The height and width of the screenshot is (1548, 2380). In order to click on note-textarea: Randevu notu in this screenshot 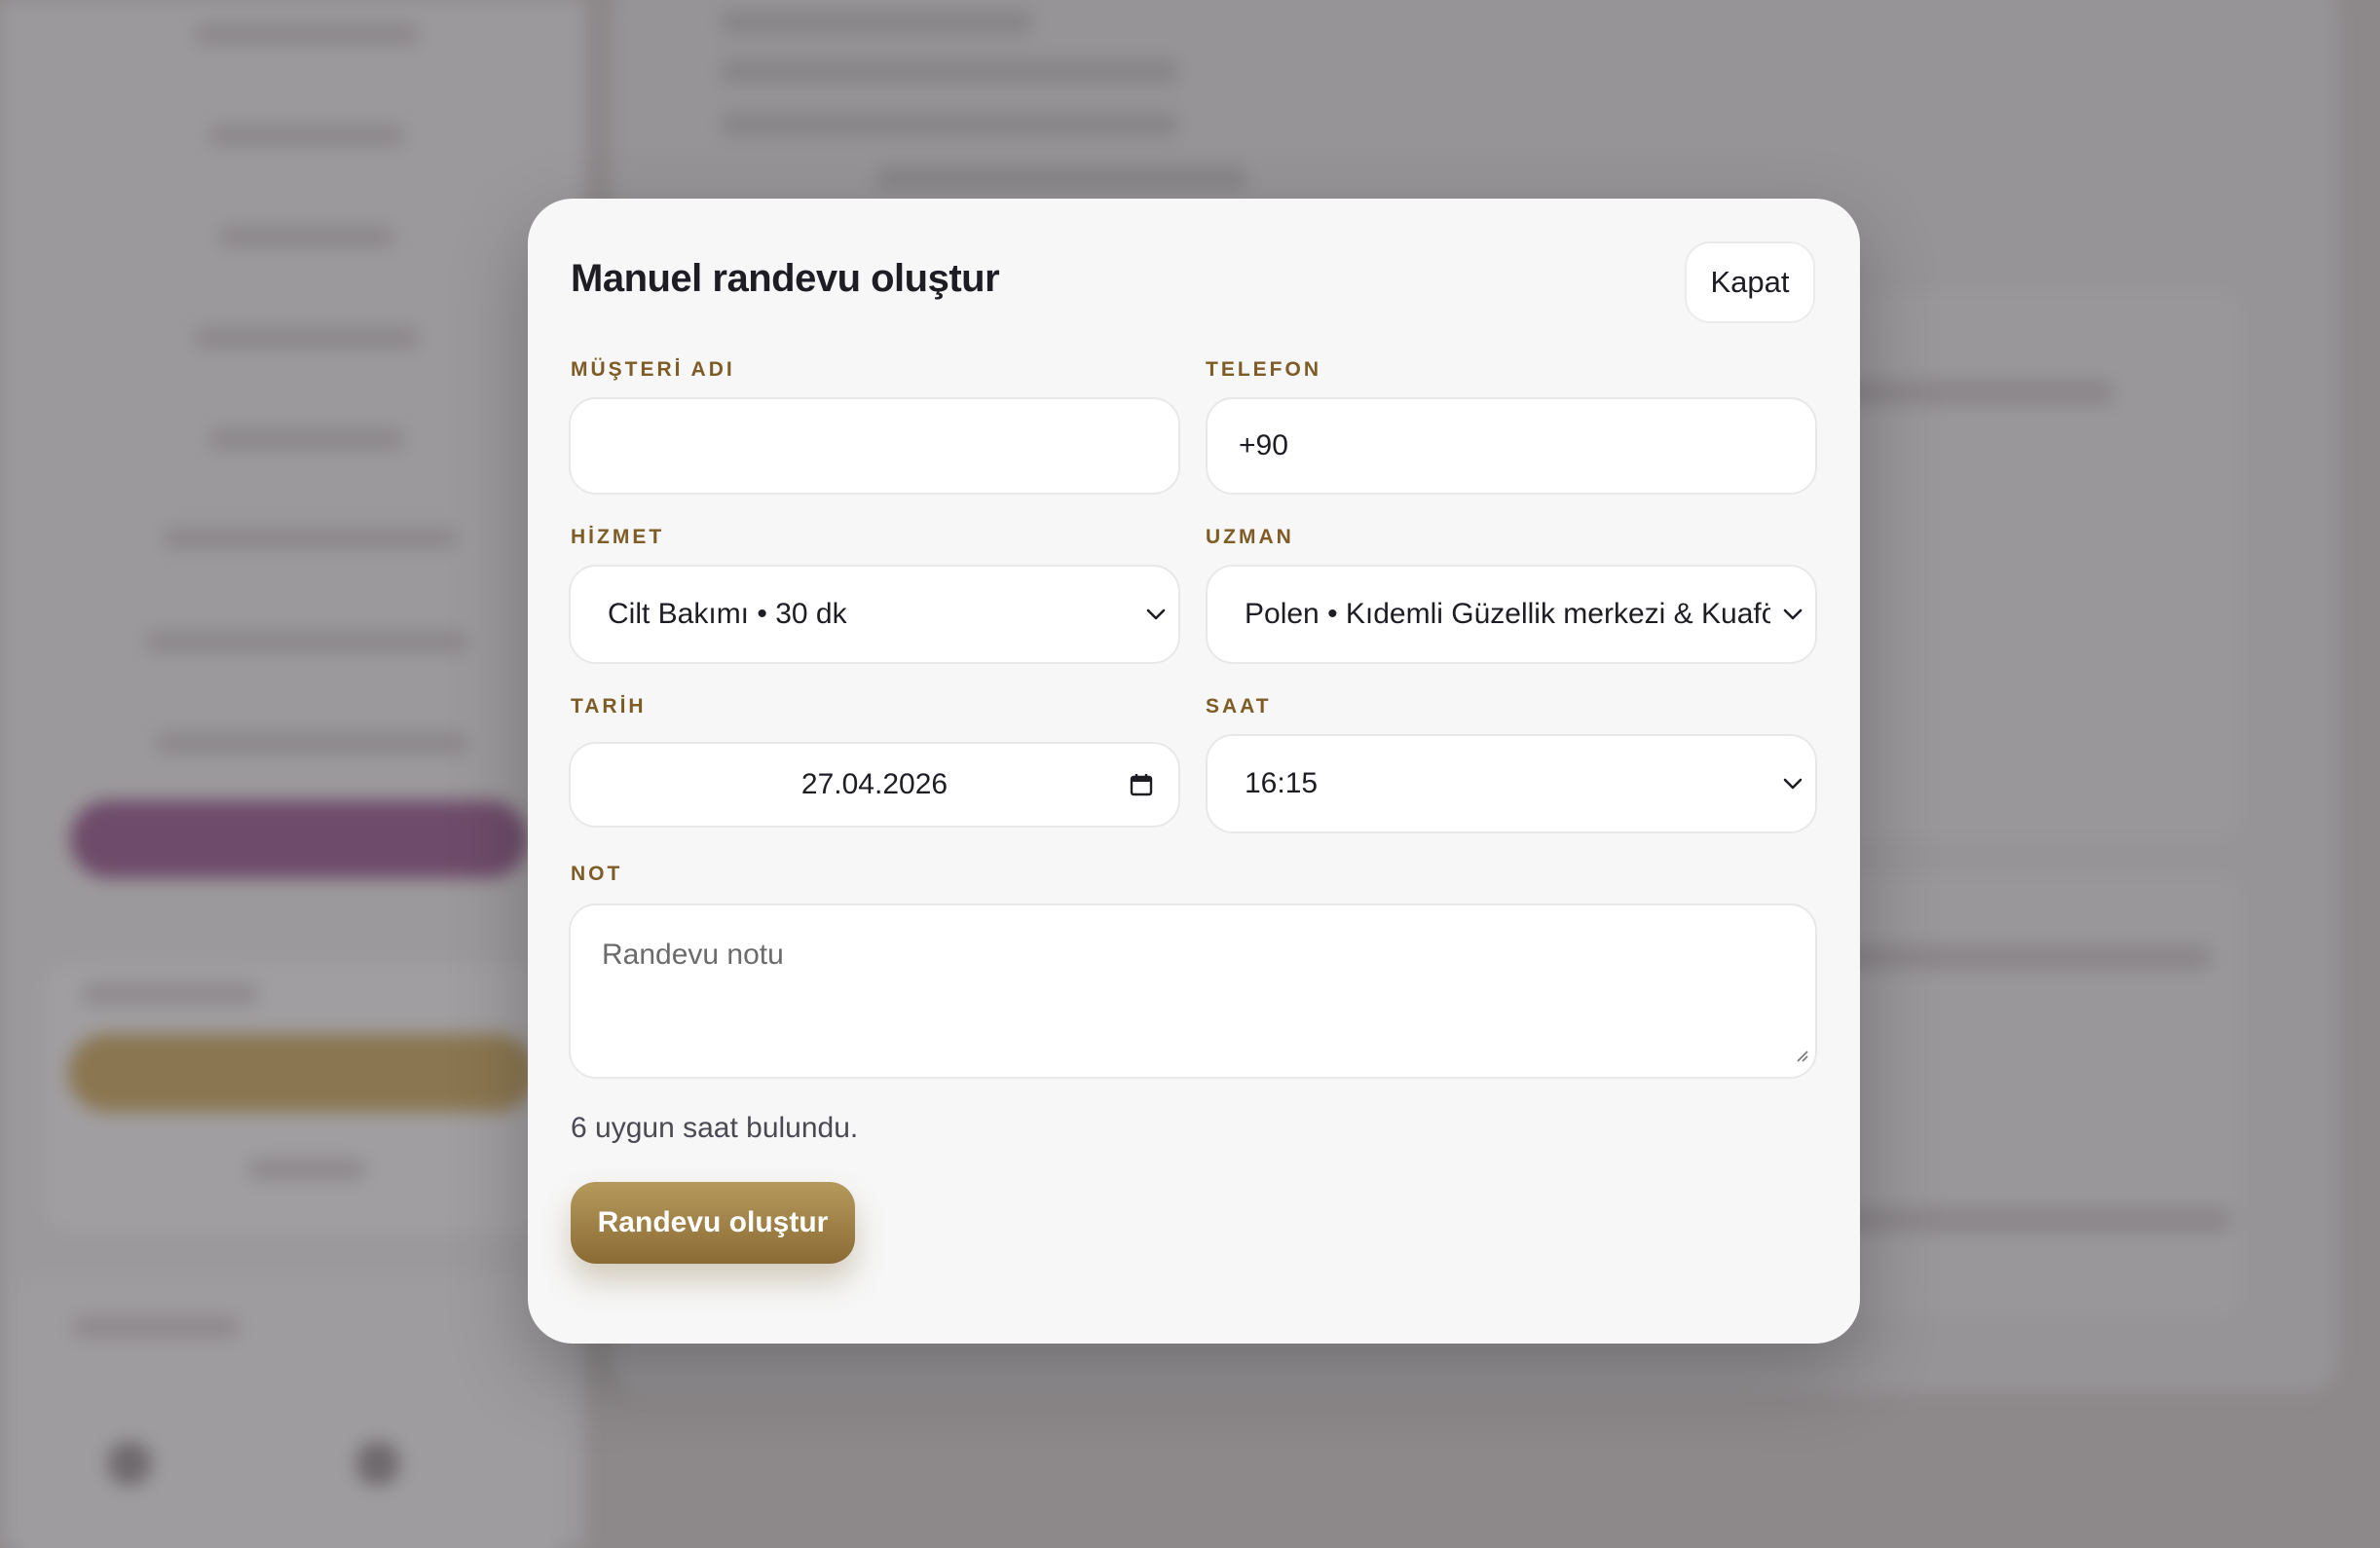, I will do `click(1193, 991)`.